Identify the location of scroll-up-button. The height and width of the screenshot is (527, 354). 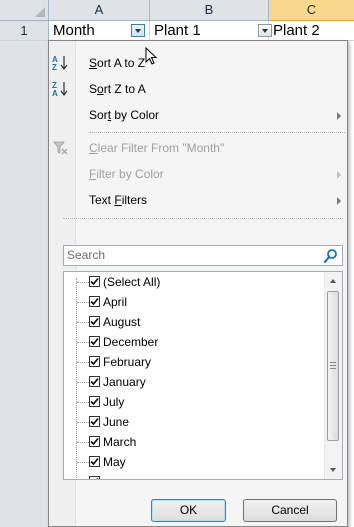
(333, 280).